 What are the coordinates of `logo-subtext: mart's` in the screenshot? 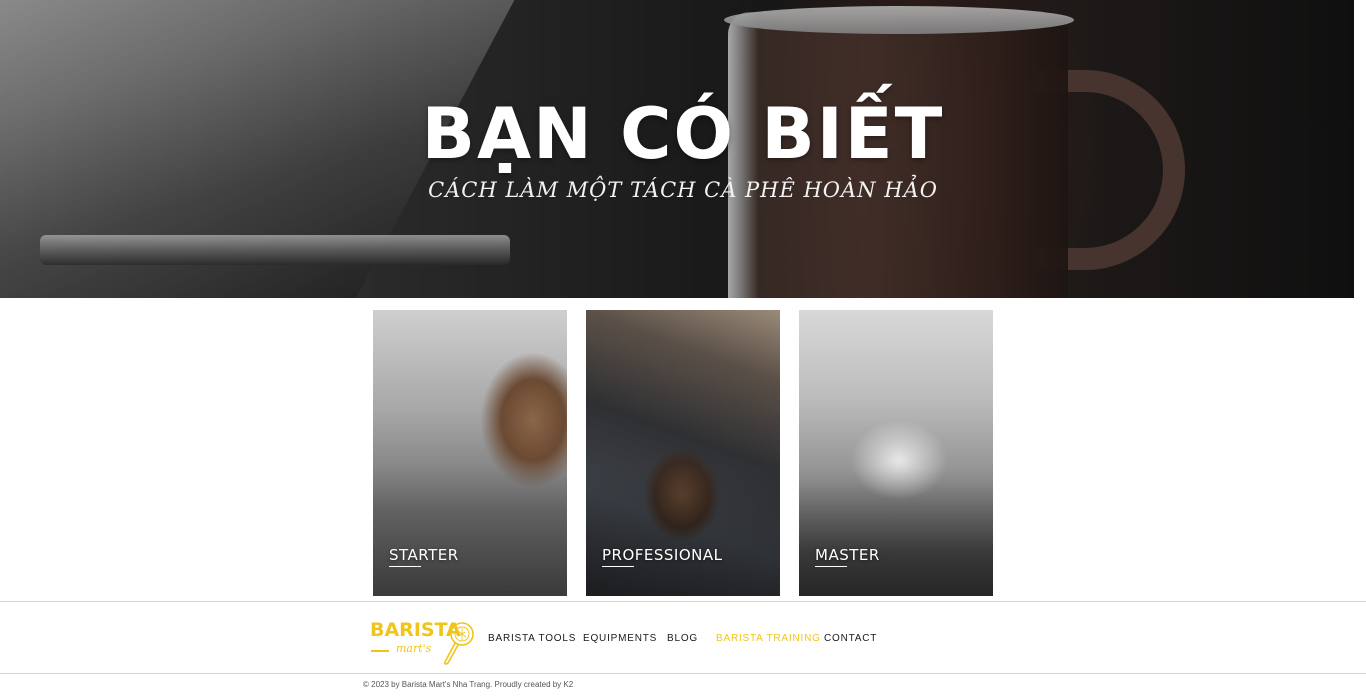 It's located at (414, 648).